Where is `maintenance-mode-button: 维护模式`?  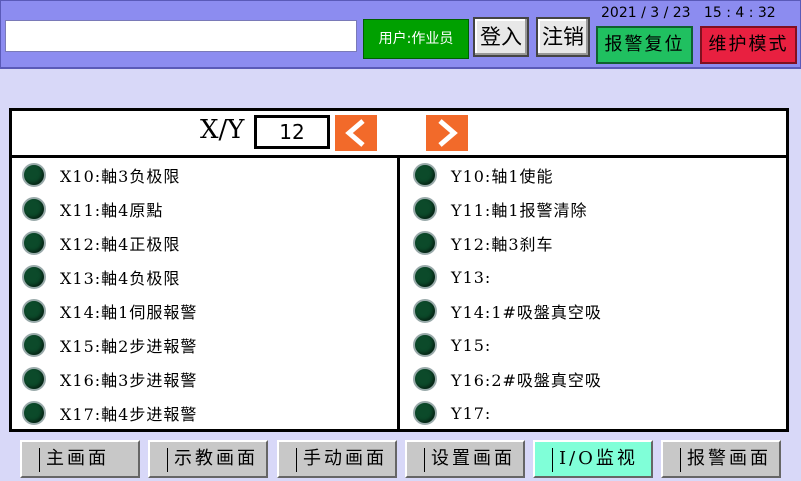
maintenance-mode-button: 维护模式 is located at coordinates (748, 45).